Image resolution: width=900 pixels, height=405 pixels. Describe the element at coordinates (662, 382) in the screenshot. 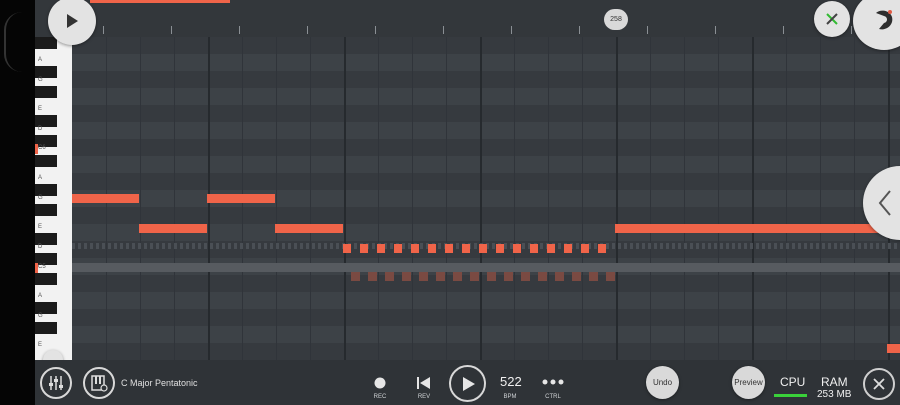

I see `undo-button: Undo` at that location.